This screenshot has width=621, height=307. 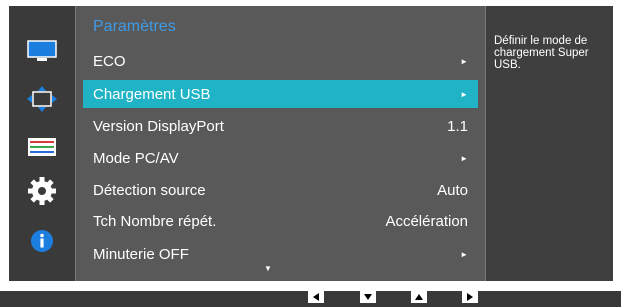 I want to click on right-button-icon, so click(x=470, y=297).